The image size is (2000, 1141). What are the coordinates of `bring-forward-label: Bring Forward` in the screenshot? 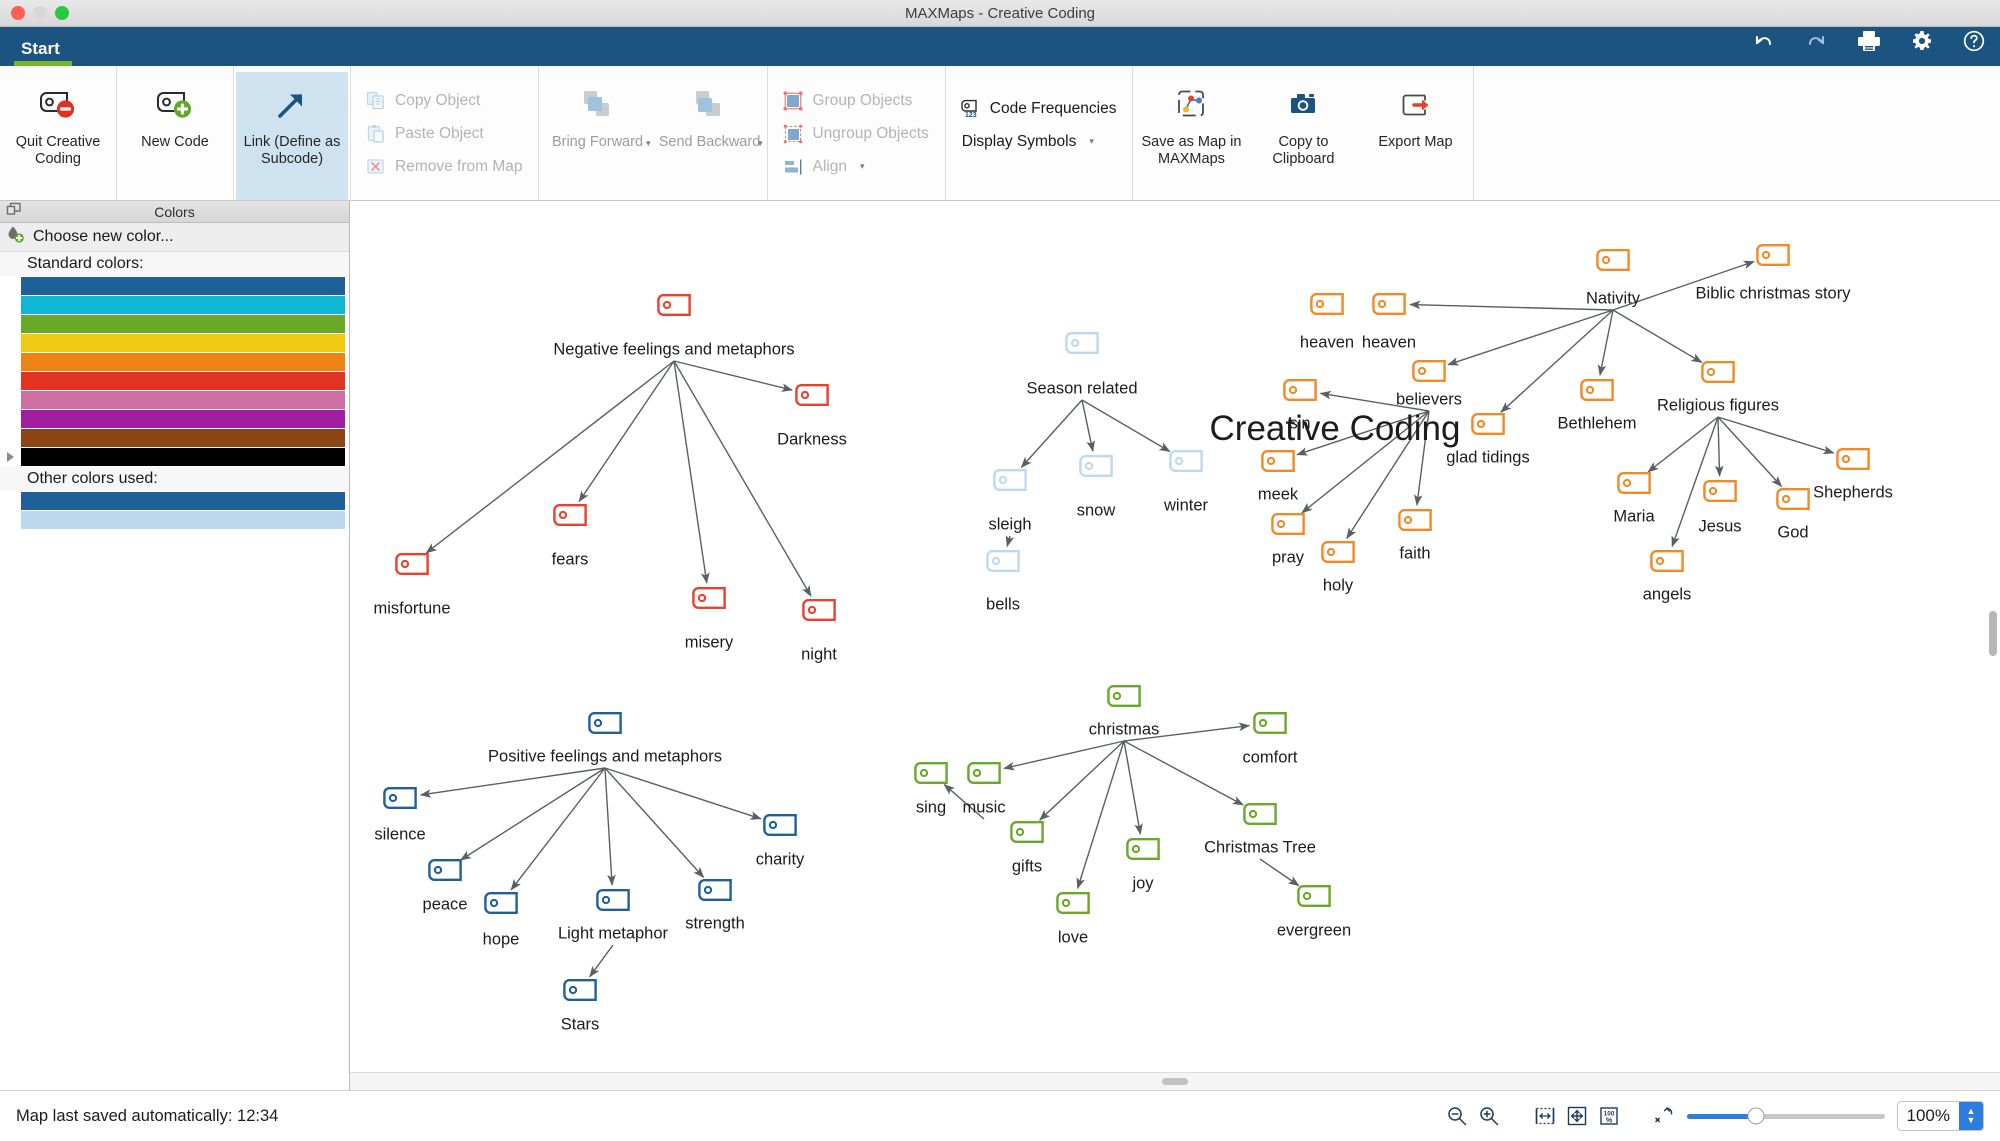 It's located at (597, 142).